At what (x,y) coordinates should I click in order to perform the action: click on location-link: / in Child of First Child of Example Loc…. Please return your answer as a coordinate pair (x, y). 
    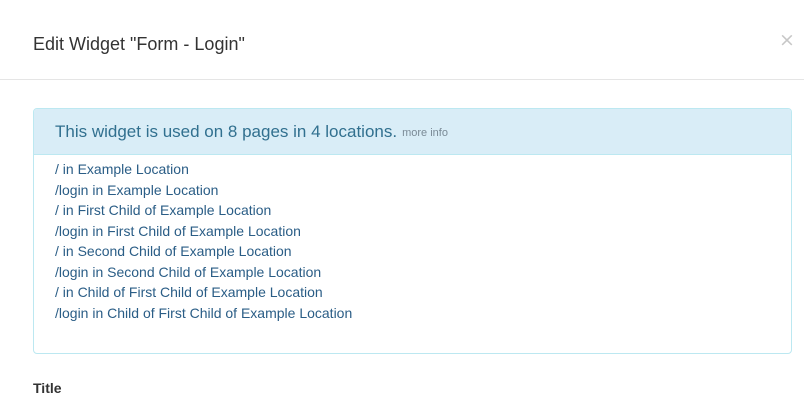
    Looking at the image, I should click on (189, 292).